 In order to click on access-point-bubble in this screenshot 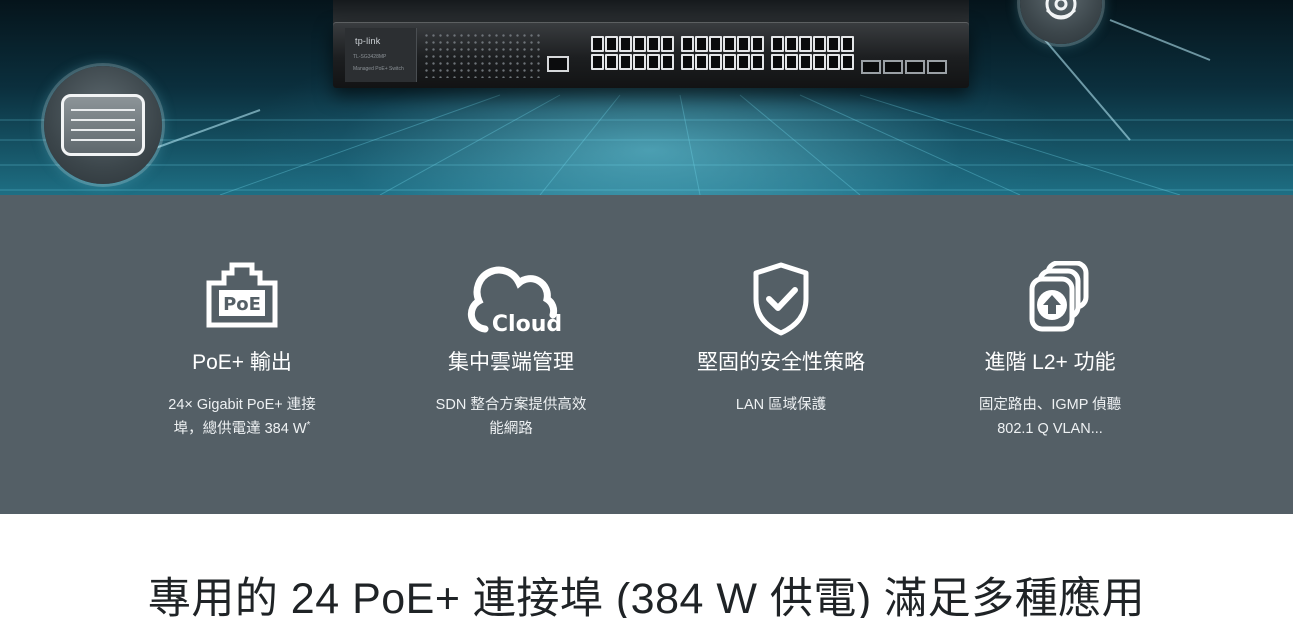, I will do `click(103, 125)`.